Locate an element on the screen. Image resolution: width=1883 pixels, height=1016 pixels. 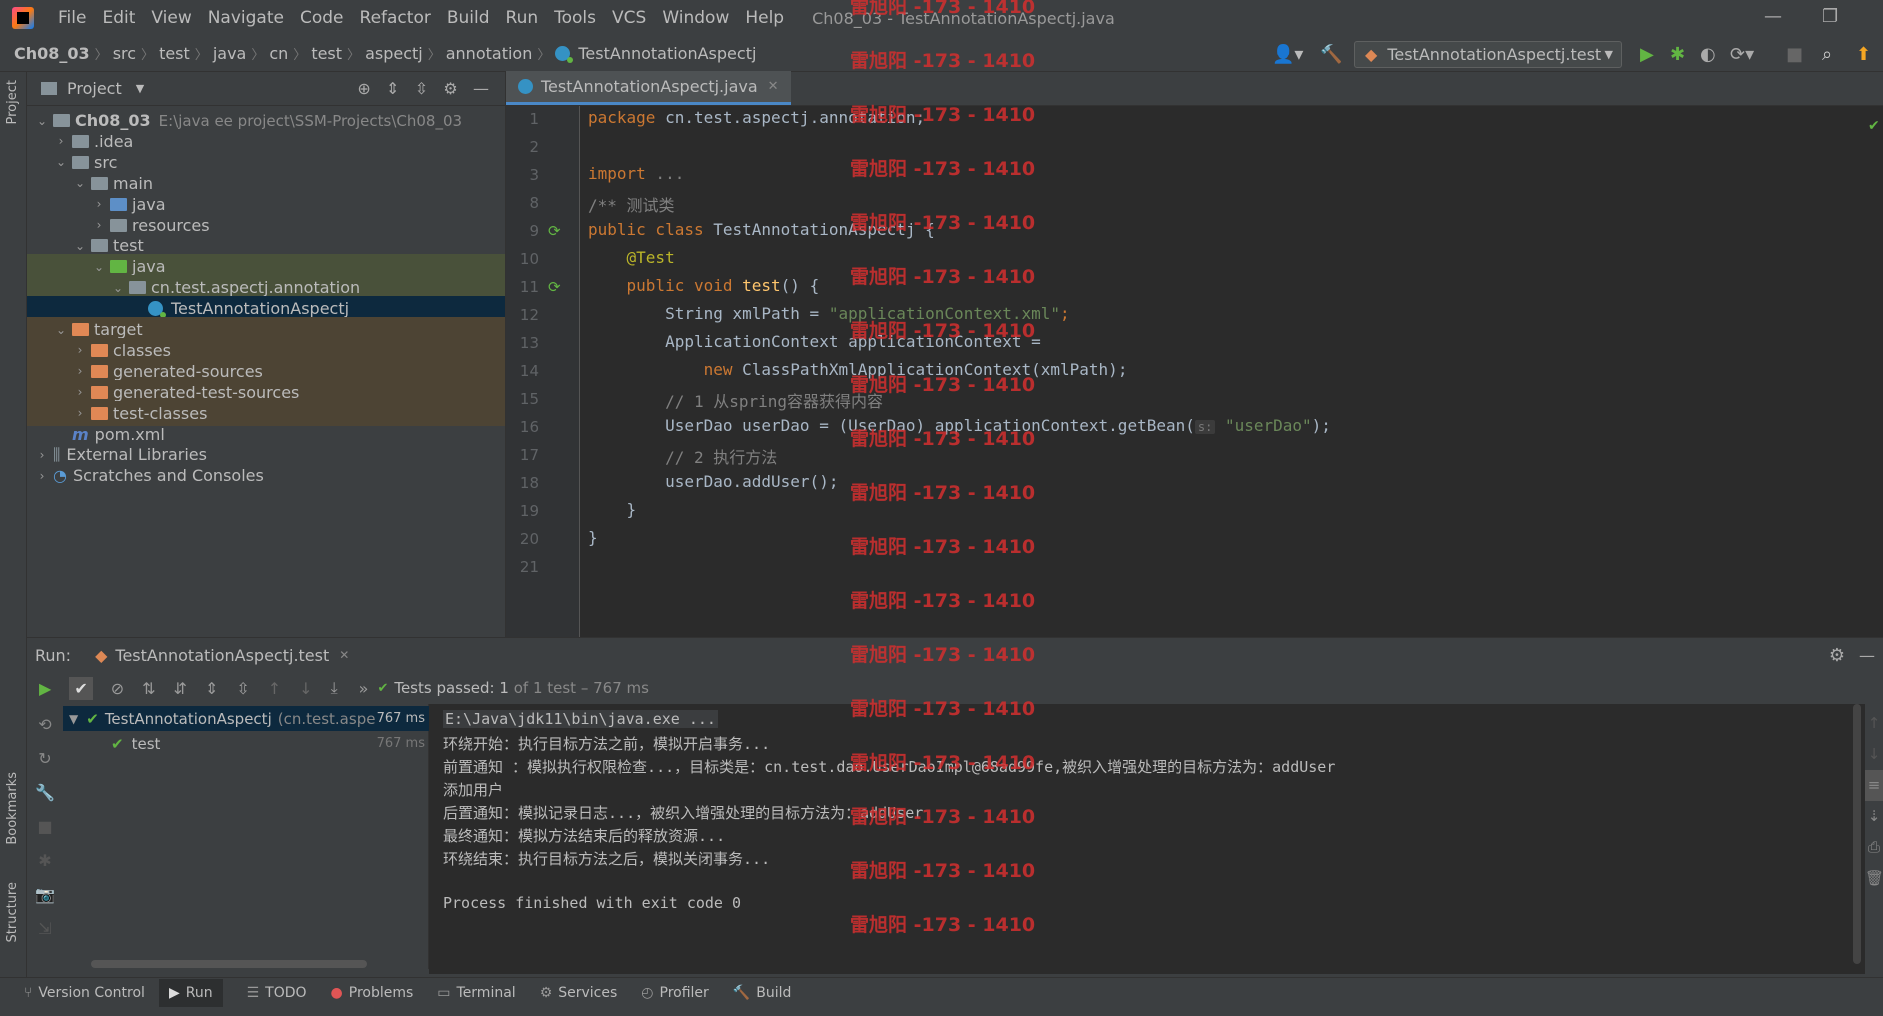
run-tab-label: TestAnnotationAspectj.test is located at coordinates (222, 655).